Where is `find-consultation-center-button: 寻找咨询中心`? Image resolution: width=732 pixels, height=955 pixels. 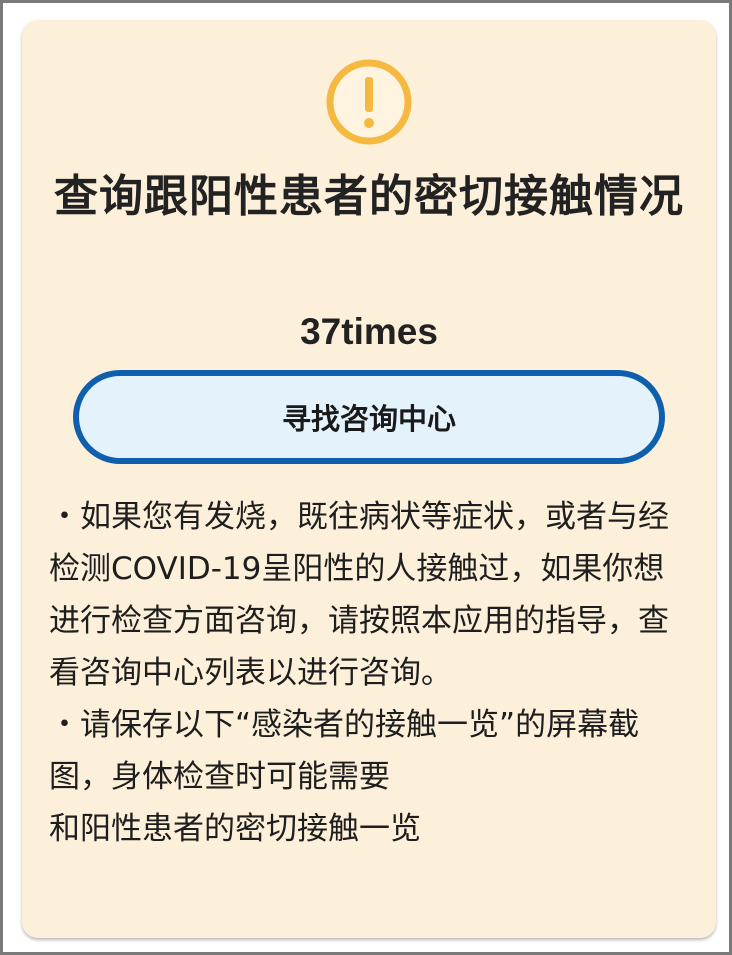 find-consultation-center-button: 寻找咨询中心 is located at coordinates (369, 417).